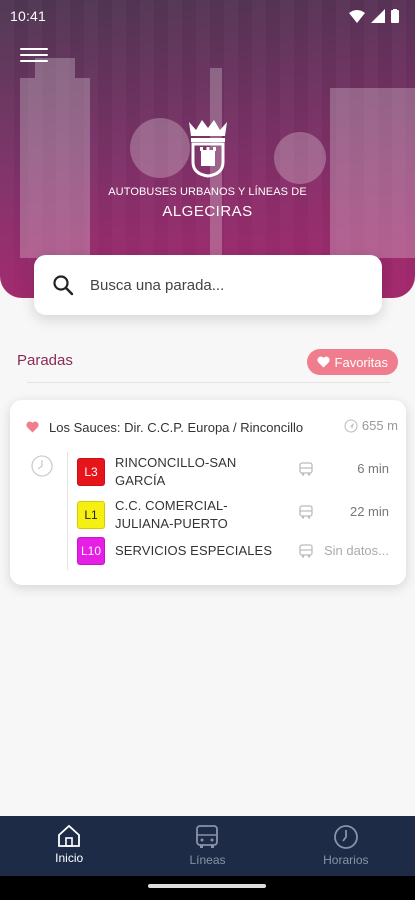 The image size is (415, 900). Describe the element at coordinates (91, 472) in the screenshot. I see `route-badge: L3` at that location.